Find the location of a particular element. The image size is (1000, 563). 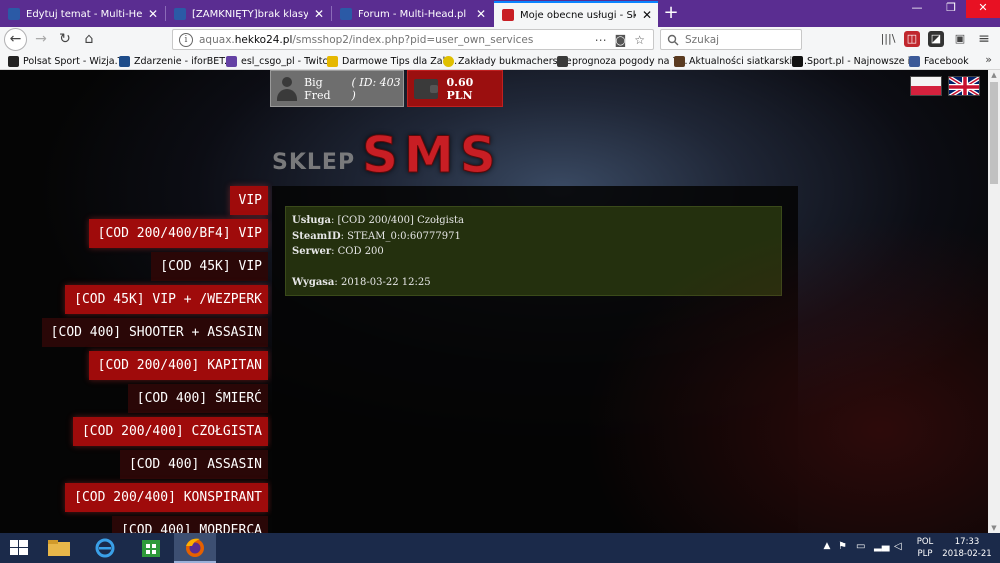

windows-logo-icon is located at coordinates (19, 547).